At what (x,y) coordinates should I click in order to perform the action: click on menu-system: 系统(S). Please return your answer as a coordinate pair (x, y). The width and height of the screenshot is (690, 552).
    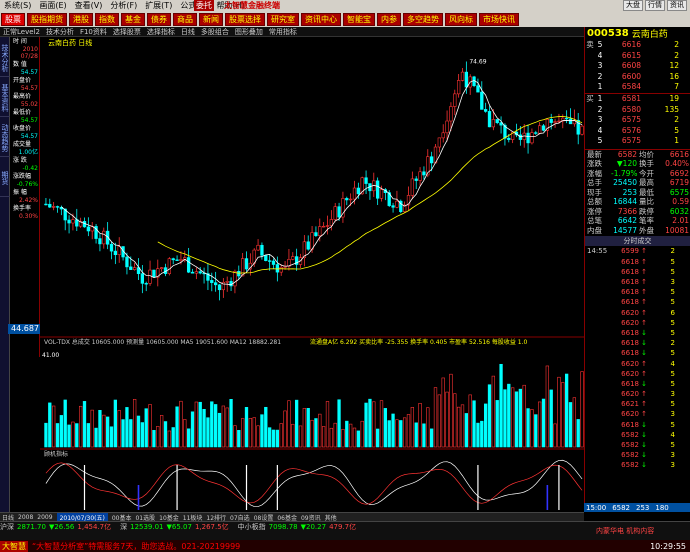
    Looking at the image, I should click on (17, 5).